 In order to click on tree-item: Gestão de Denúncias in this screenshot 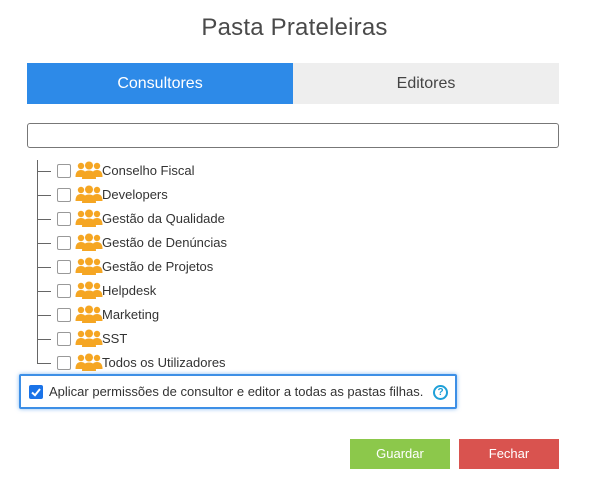, I will do `click(232, 243)`.